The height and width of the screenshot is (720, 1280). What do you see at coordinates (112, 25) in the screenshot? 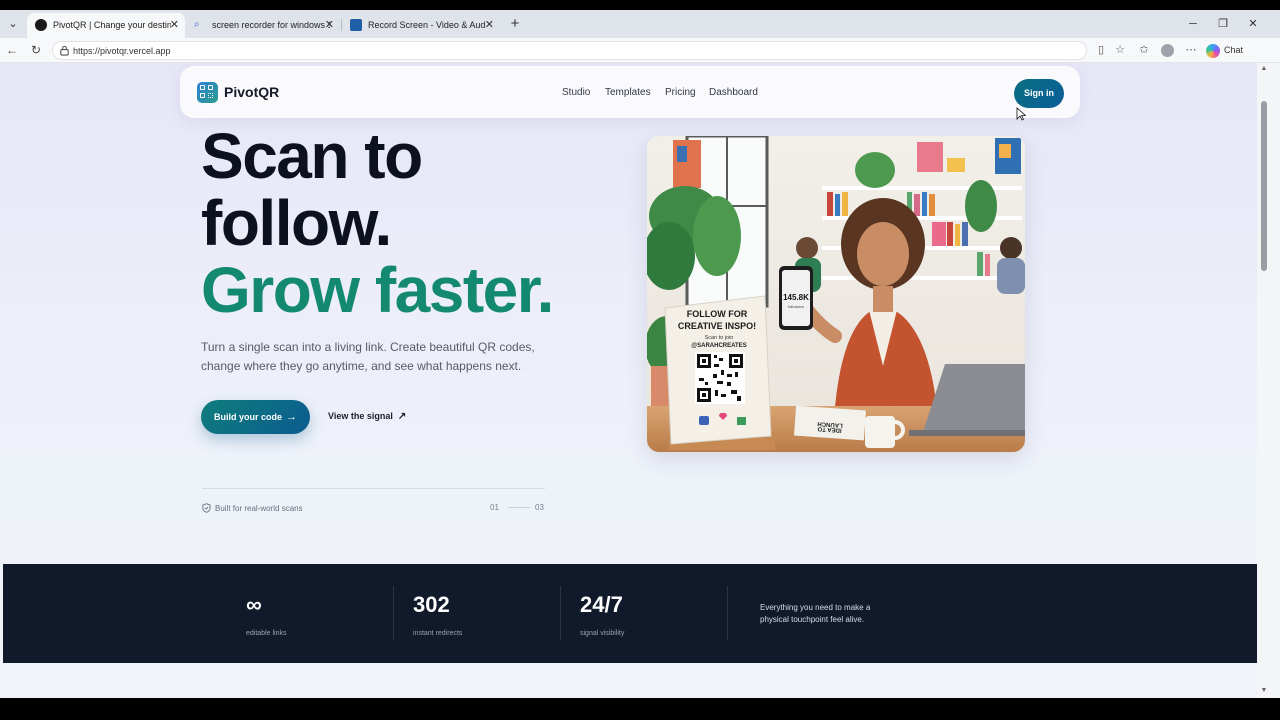
I see `tab-title: PivotQR | Change your destination` at bounding box center [112, 25].